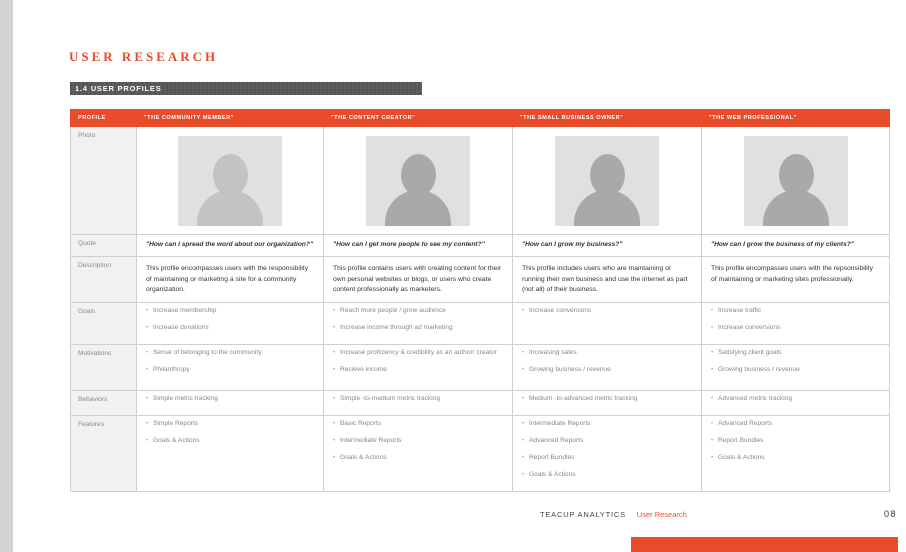 The height and width of the screenshot is (552, 906). What do you see at coordinates (418, 118) in the screenshot?
I see `profile-header: "THE CONTENT CREATOR"` at bounding box center [418, 118].